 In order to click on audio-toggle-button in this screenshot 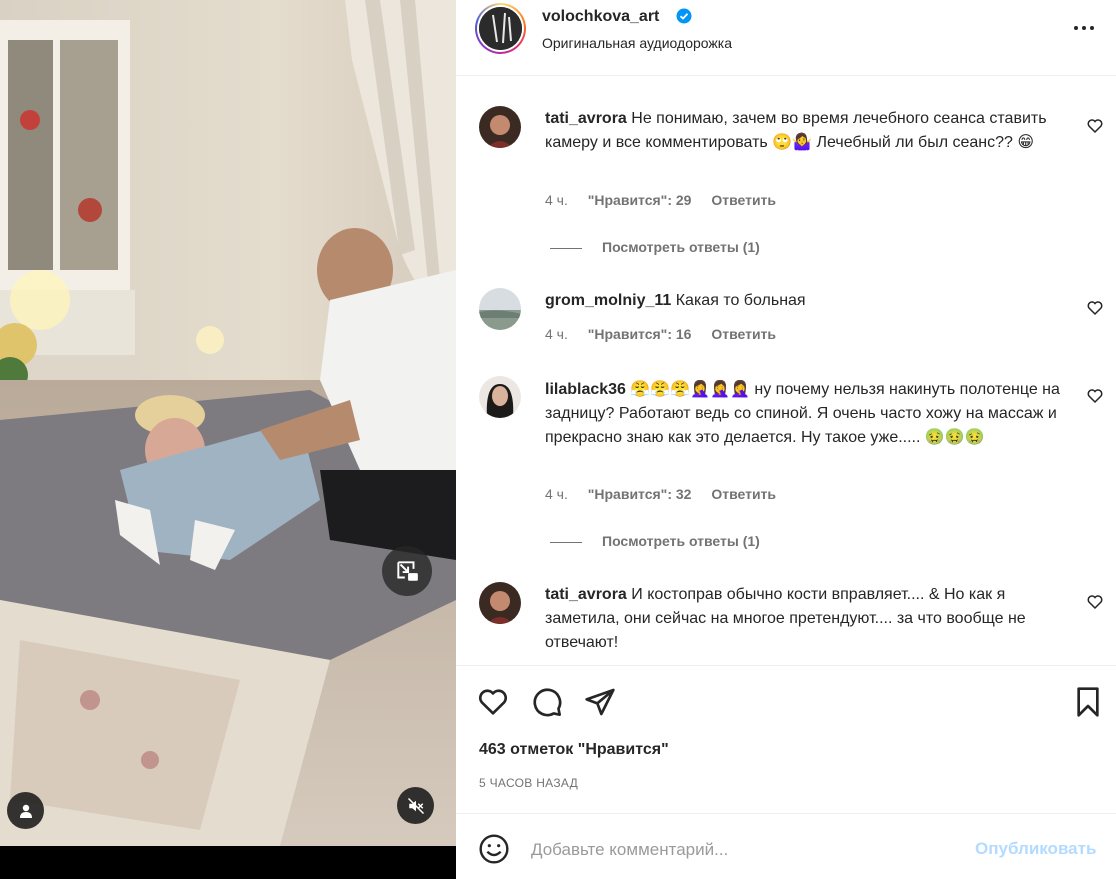, I will do `click(415, 805)`.